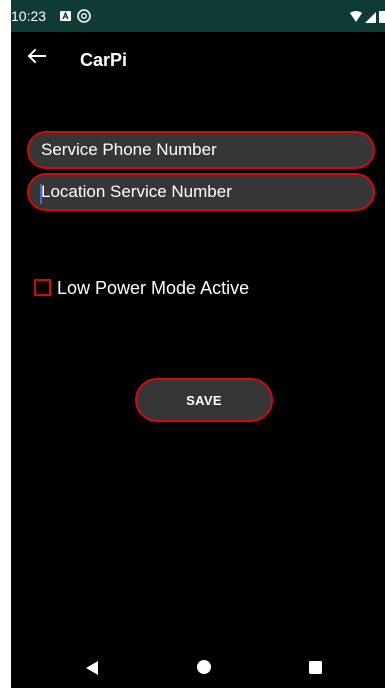 The image size is (385, 688). What do you see at coordinates (36, 59) in the screenshot?
I see `arrow-left-icon` at bounding box center [36, 59].